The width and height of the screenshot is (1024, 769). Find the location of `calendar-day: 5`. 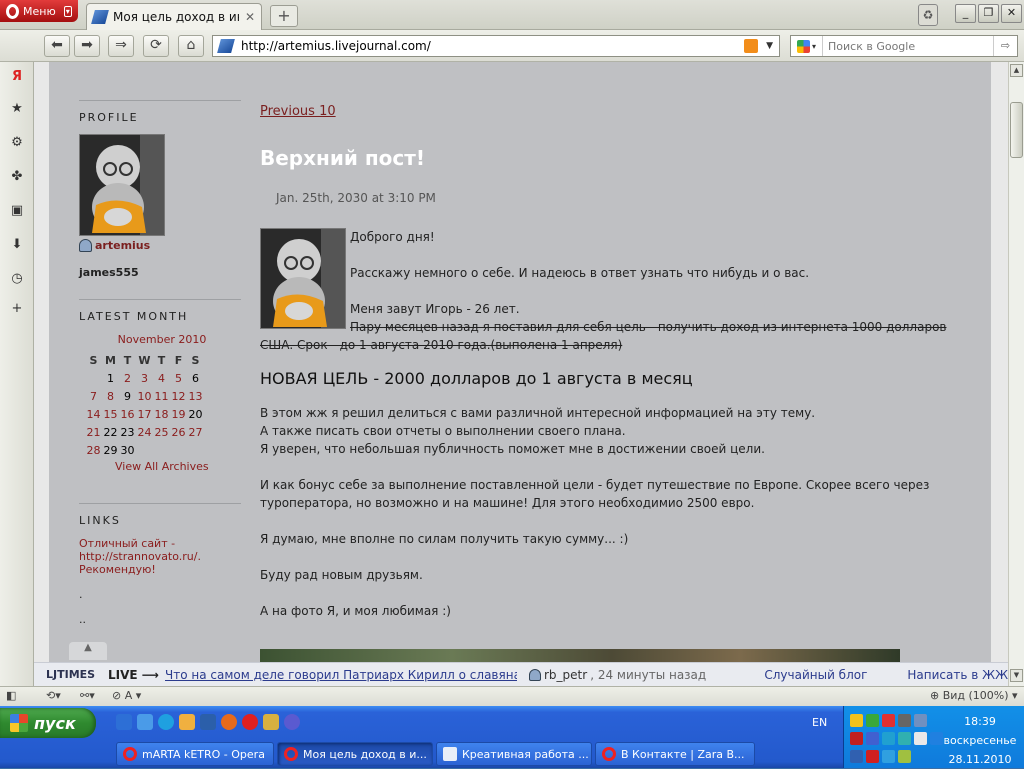

calendar-day: 5 is located at coordinates (178, 378).